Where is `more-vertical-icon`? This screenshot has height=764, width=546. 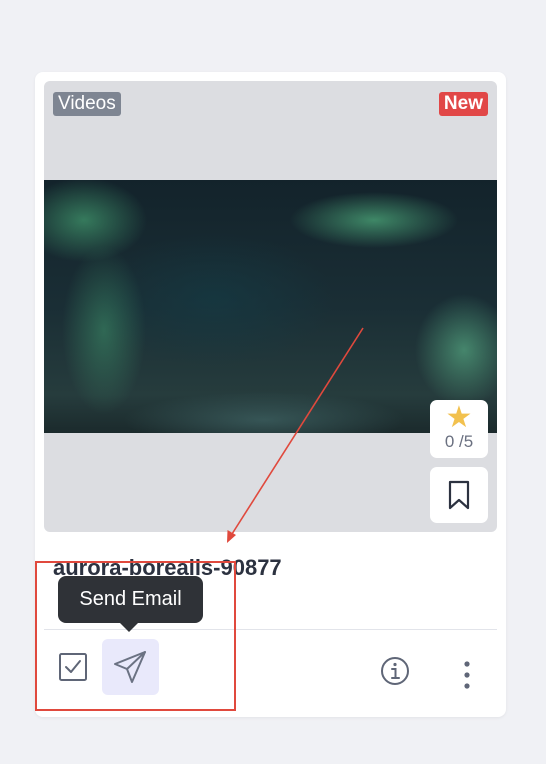
more-vertical-icon is located at coordinates (467, 675).